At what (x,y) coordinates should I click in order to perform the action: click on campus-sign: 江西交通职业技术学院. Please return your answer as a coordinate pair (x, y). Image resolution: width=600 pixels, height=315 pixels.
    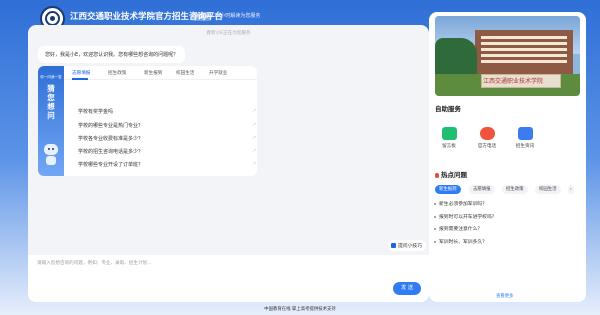
    Looking at the image, I should click on (513, 81).